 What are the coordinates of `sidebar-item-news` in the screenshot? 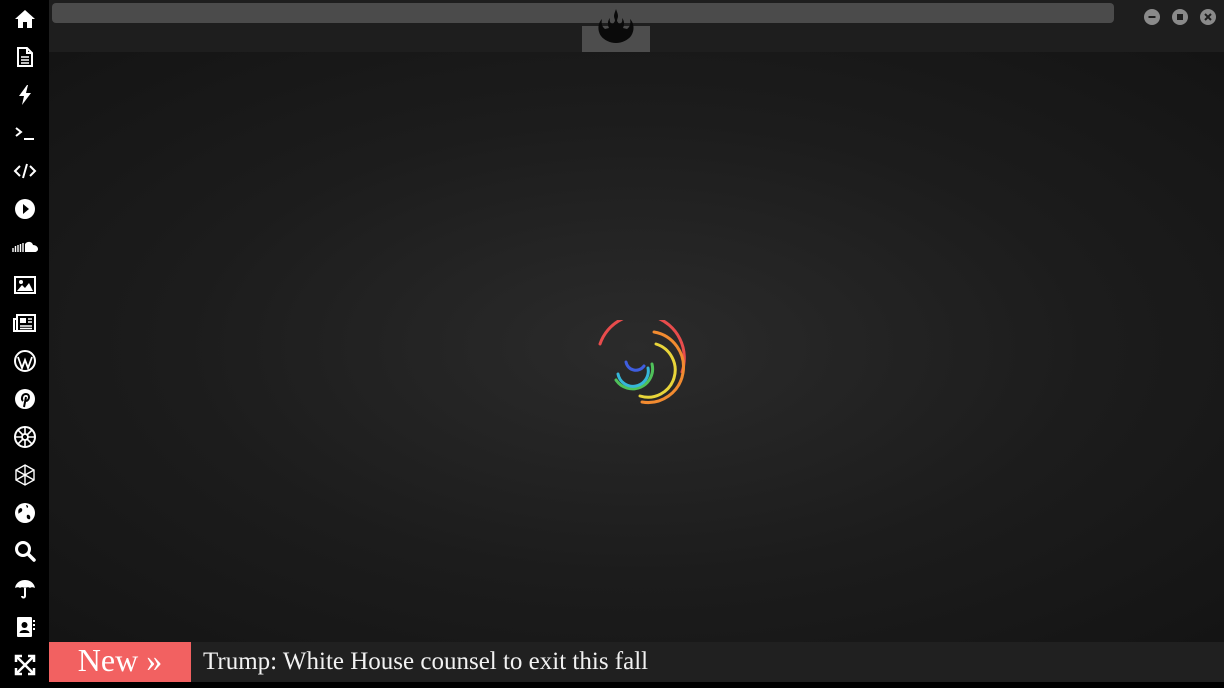 It's located at (24, 323).